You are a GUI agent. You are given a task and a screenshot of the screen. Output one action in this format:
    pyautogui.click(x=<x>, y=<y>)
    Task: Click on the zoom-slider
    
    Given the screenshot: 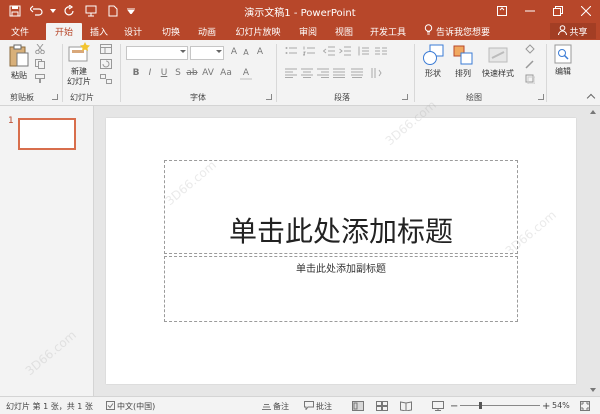 What is the action you would take?
    pyautogui.click(x=500, y=405)
    